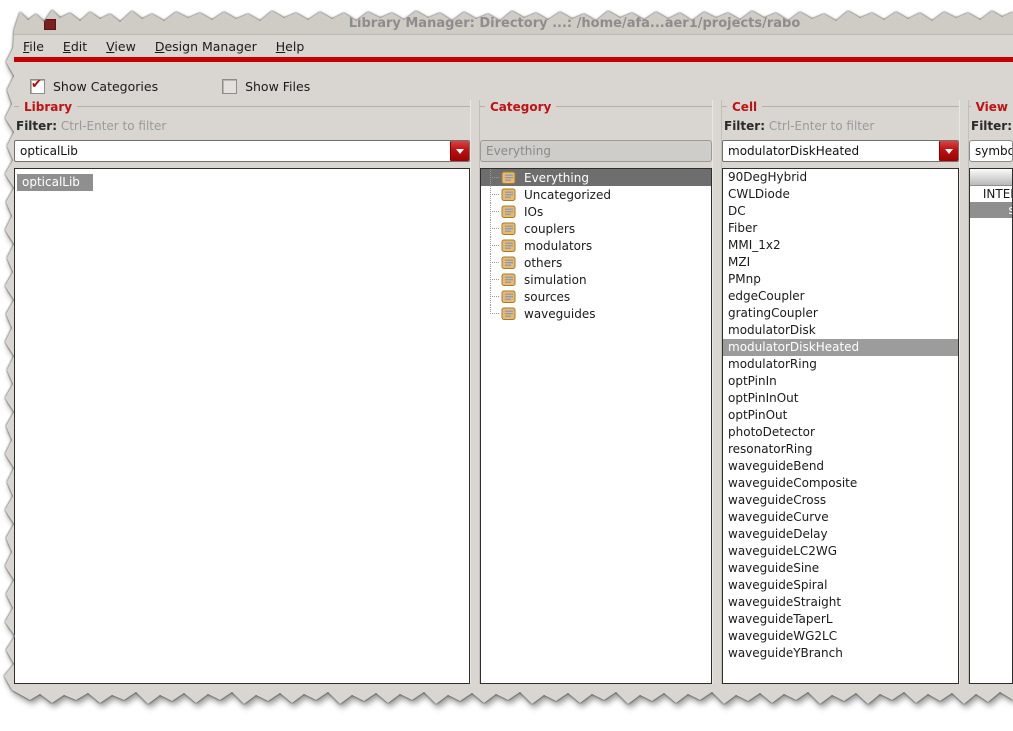  I want to click on menu-item: Edit, so click(75, 46).